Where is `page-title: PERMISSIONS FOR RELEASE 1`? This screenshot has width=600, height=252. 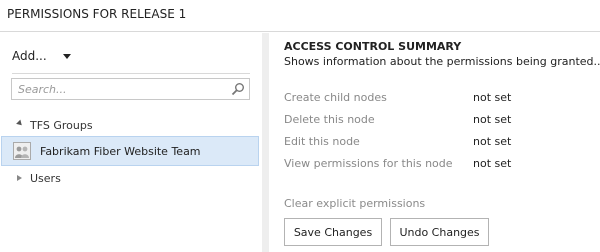
page-title: PERMISSIONS FOR RELEASE 1 is located at coordinates (97, 14).